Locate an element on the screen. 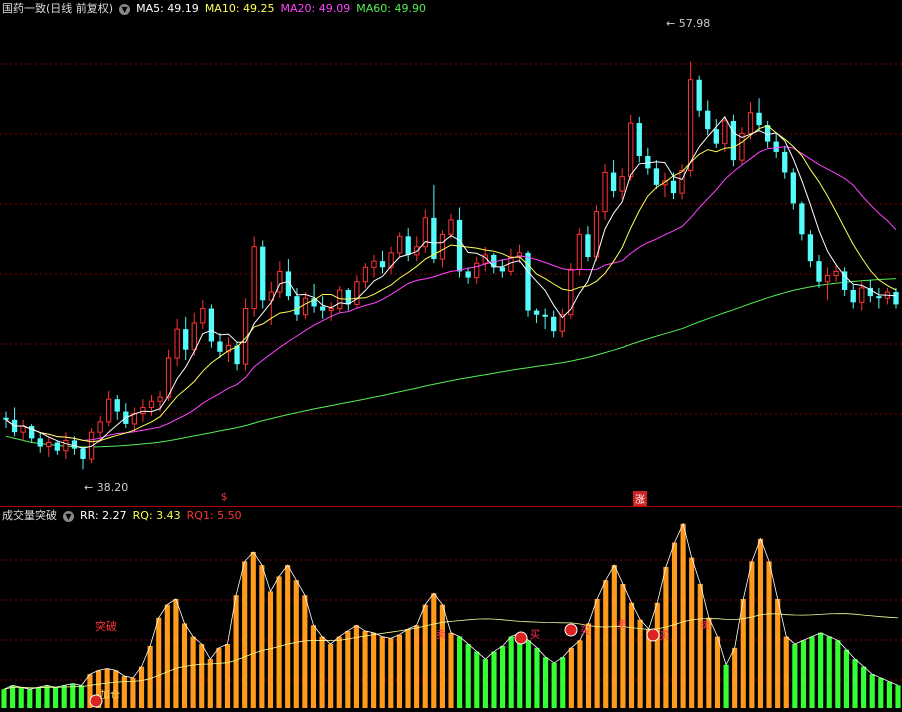 The height and width of the screenshot is (712, 902). sub-panel-header: 成交量突破 ▼ RR: 2.27 RQ: 3.43 RQ1: 5.50 is located at coordinates (125, 516).